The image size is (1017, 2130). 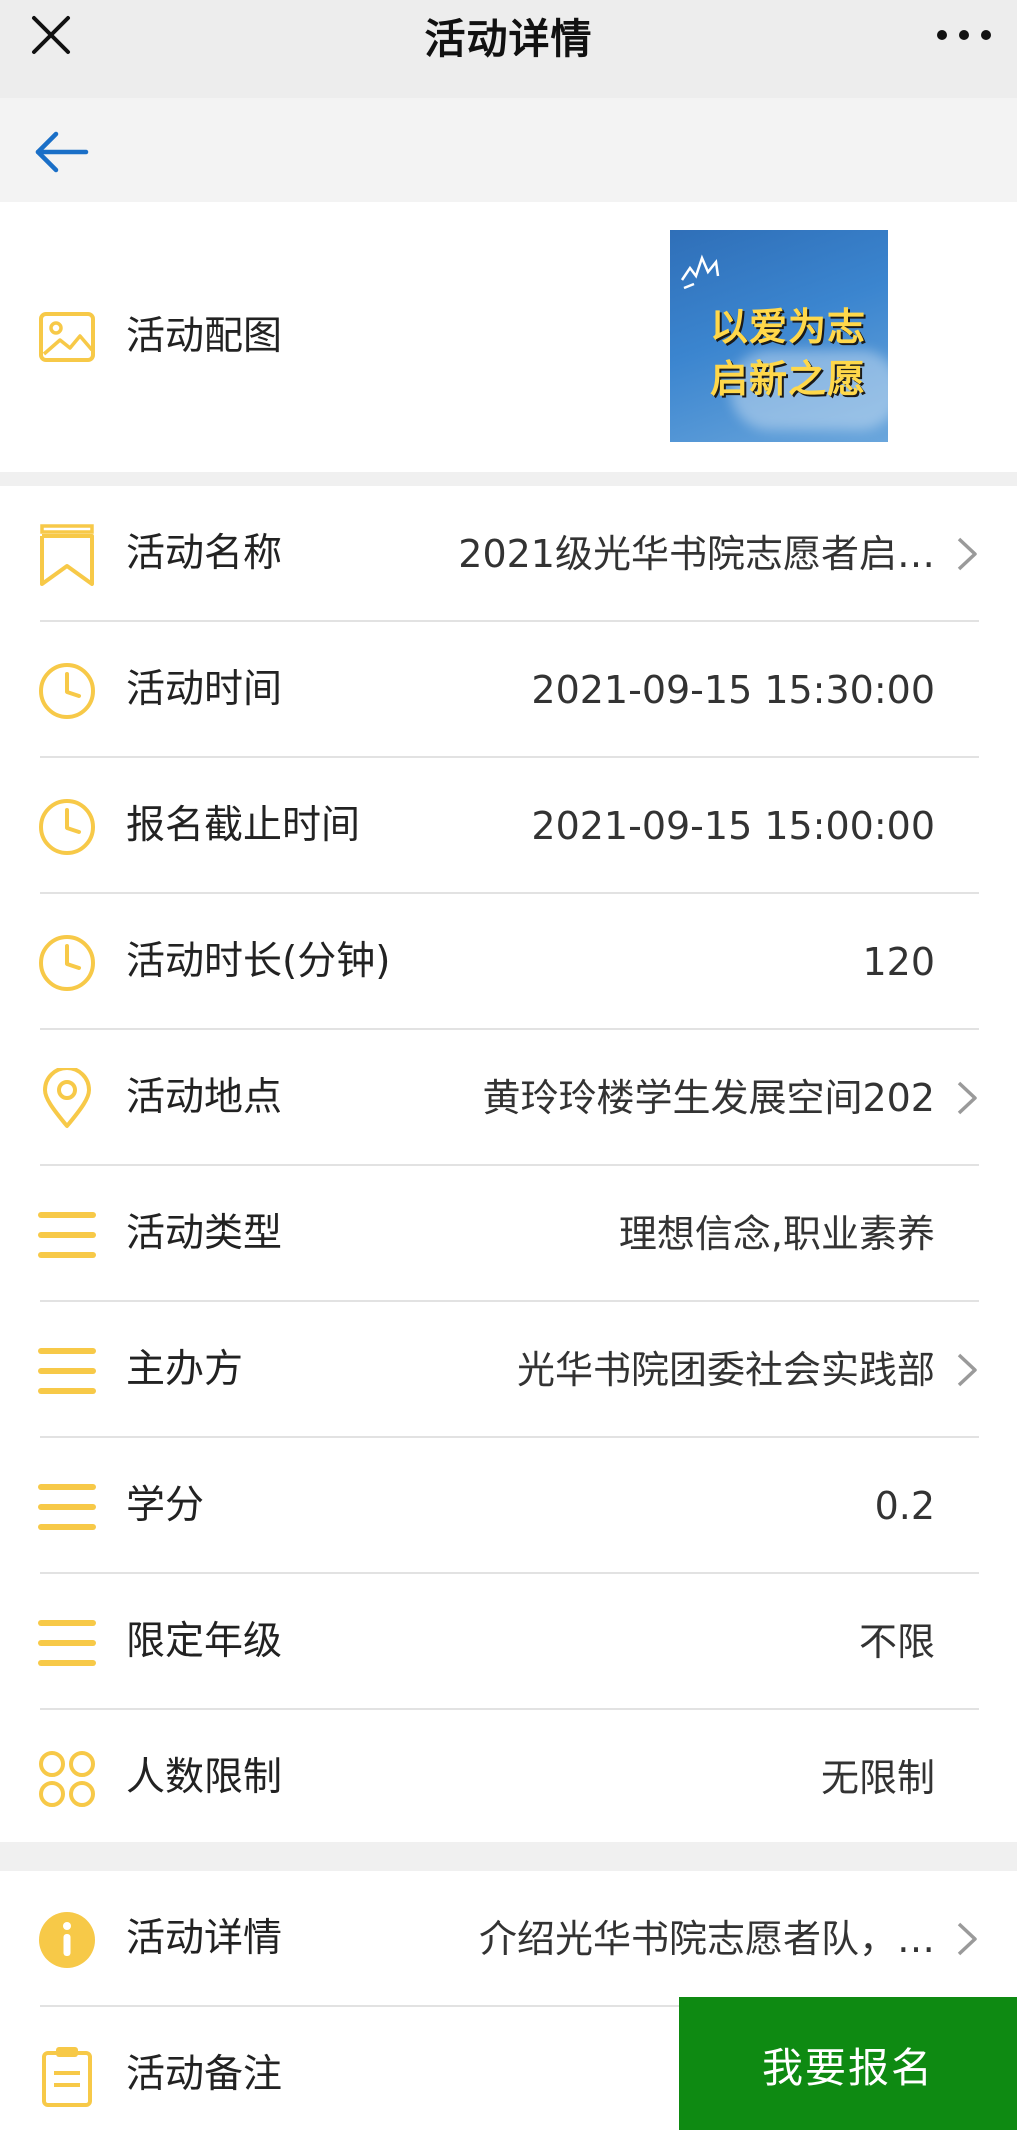 I want to click on row-label: 活动地点, so click(x=204, y=1097).